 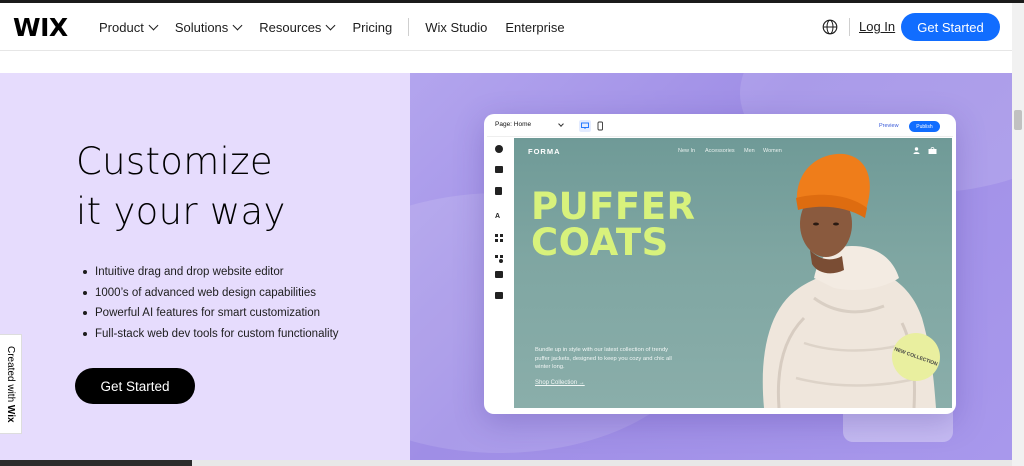 I want to click on nav-divider, so click(x=409, y=27).